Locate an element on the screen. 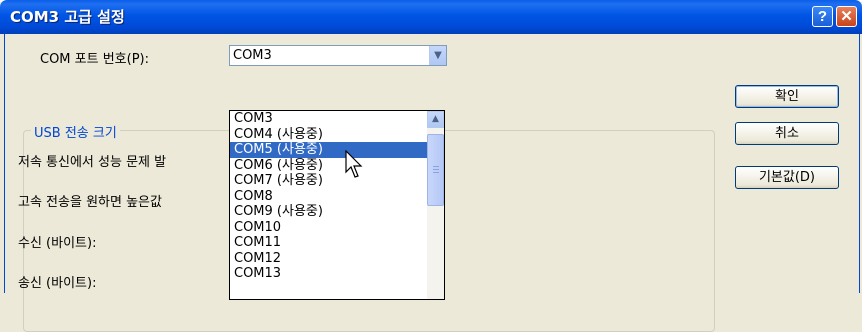 This screenshot has width=862, height=332. dropdown-option: COM9 (사용중) is located at coordinates (337, 212).